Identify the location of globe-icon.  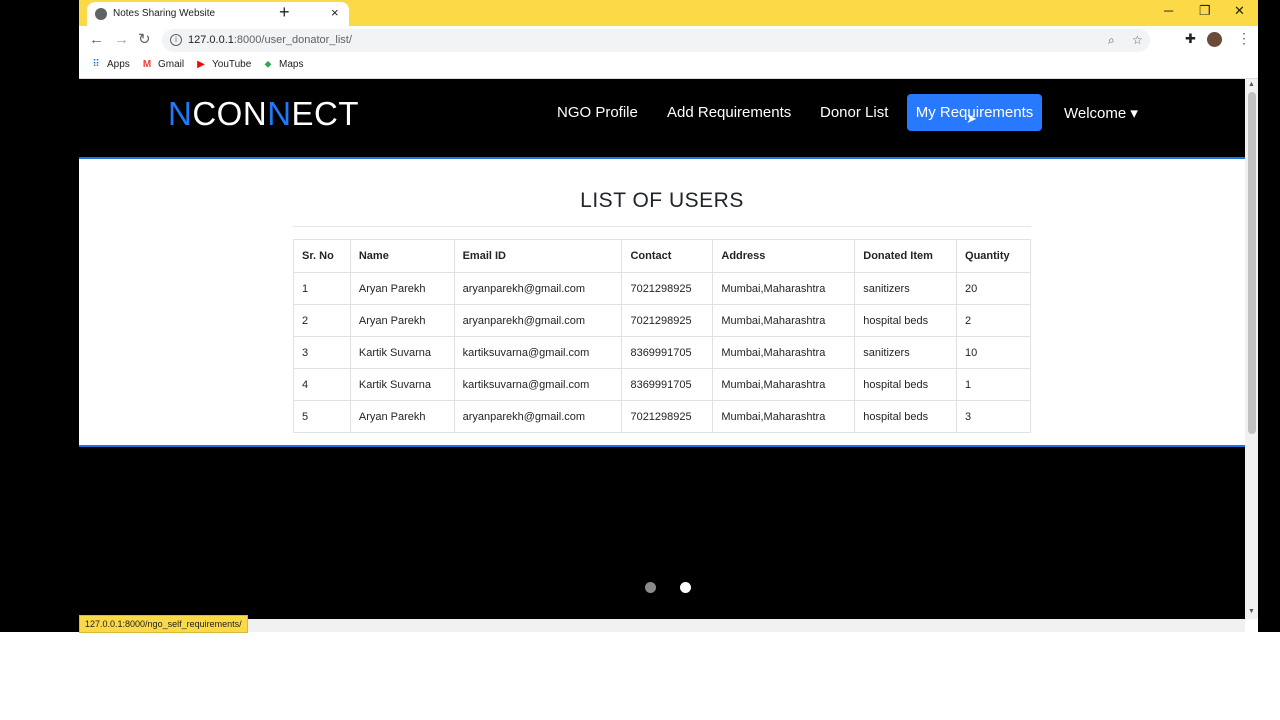
(101, 14).